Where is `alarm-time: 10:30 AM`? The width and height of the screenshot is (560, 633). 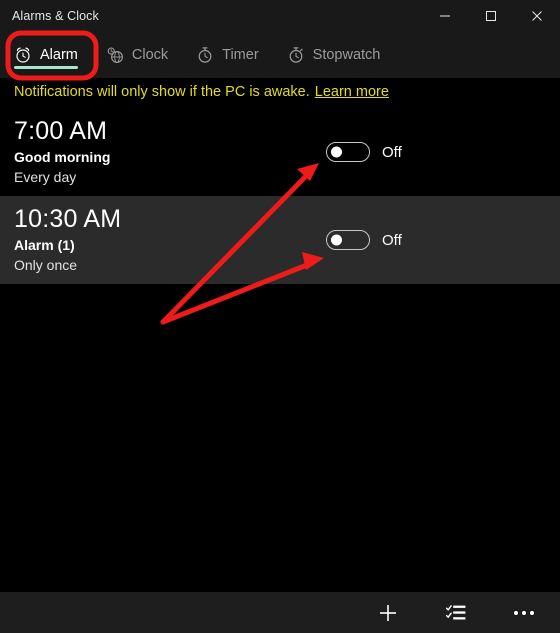
alarm-time: 10:30 AM is located at coordinates (68, 219).